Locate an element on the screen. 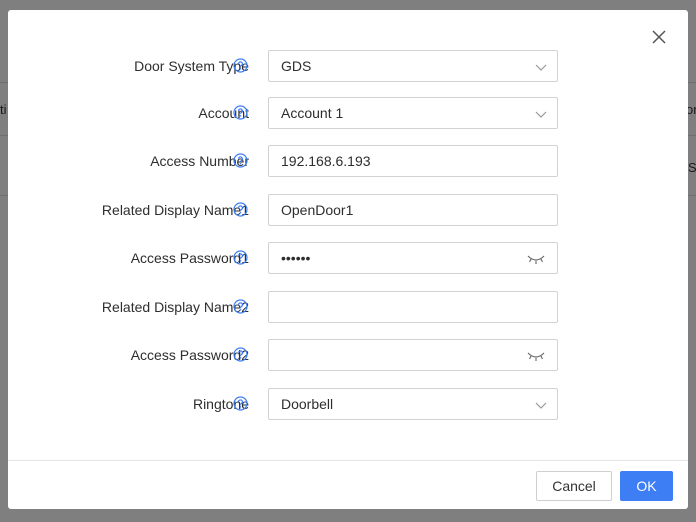 This screenshot has height=522, width=696. form-row-access-password1: Access Password1 •••••• is located at coordinates (348, 258).